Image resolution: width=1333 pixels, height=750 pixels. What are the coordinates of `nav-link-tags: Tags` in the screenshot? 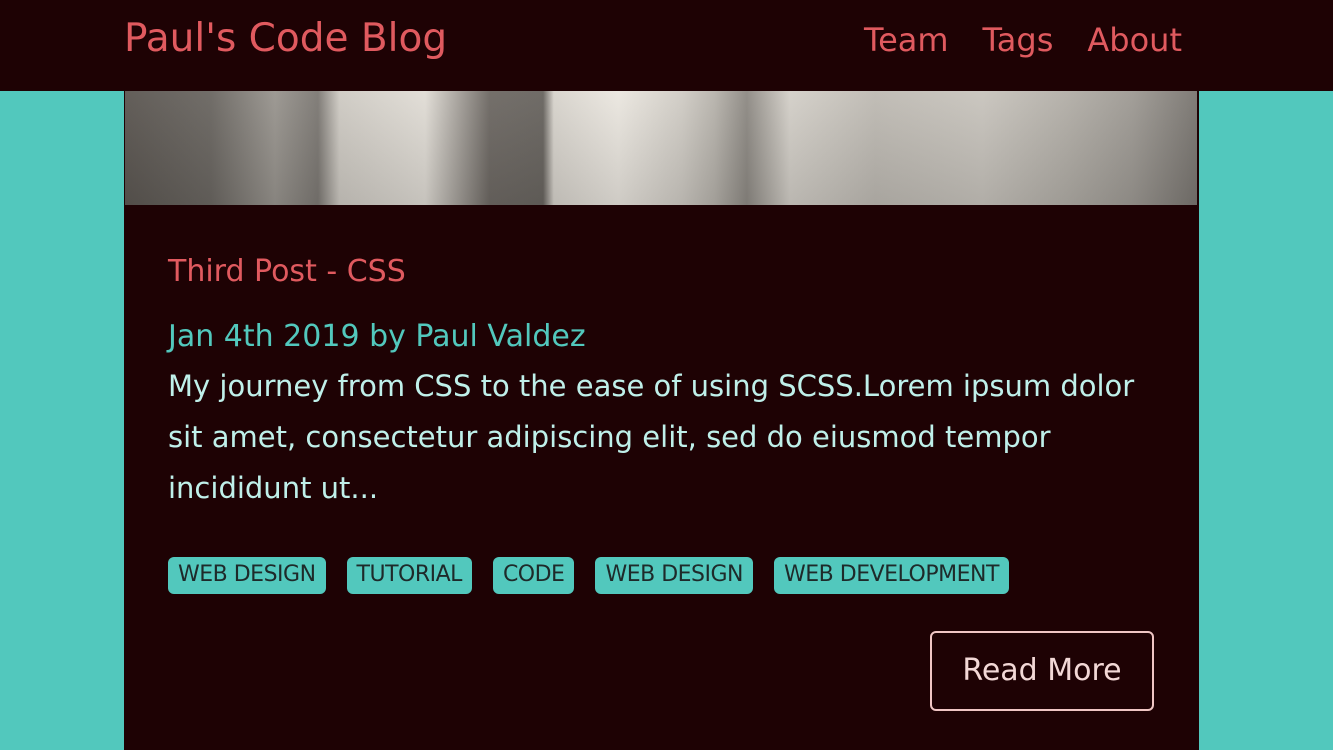 It's located at (1018, 40).